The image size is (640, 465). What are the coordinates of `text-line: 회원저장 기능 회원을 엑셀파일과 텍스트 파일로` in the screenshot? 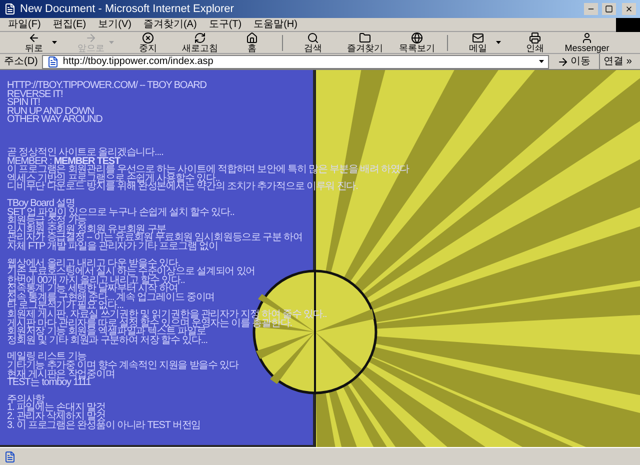 It's located at (106, 332).